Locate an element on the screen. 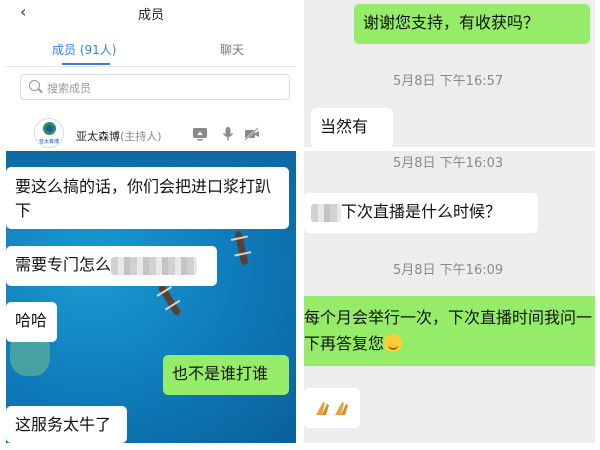 This screenshot has height=450, width=600. chat-message: 下次直播是什么时候？ is located at coordinates (421, 213).